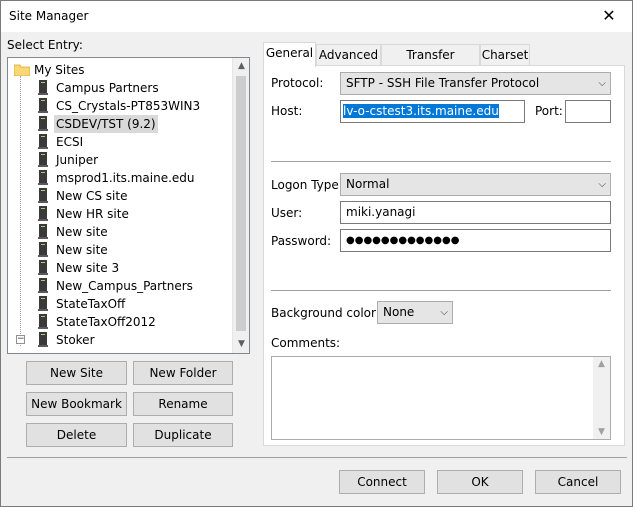 This screenshot has width=633, height=507. What do you see at coordinates (609, 16) in the screenshot?
I see `close-icon: ✕` at bounding box center [609, 16].